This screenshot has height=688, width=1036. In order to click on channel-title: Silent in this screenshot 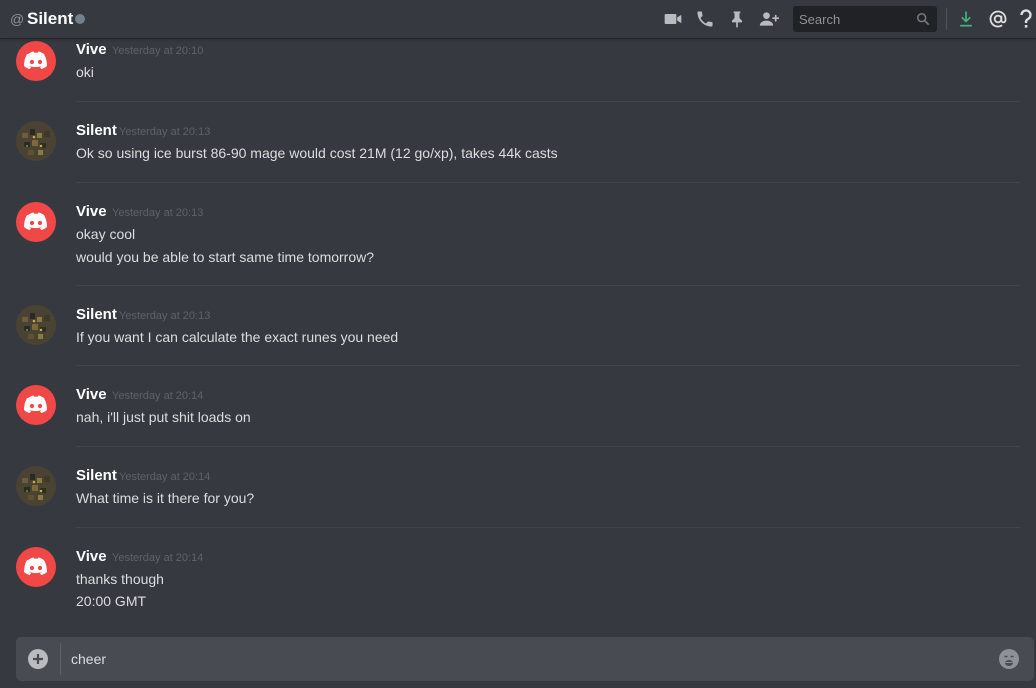, I will do `click(50, 19)`.